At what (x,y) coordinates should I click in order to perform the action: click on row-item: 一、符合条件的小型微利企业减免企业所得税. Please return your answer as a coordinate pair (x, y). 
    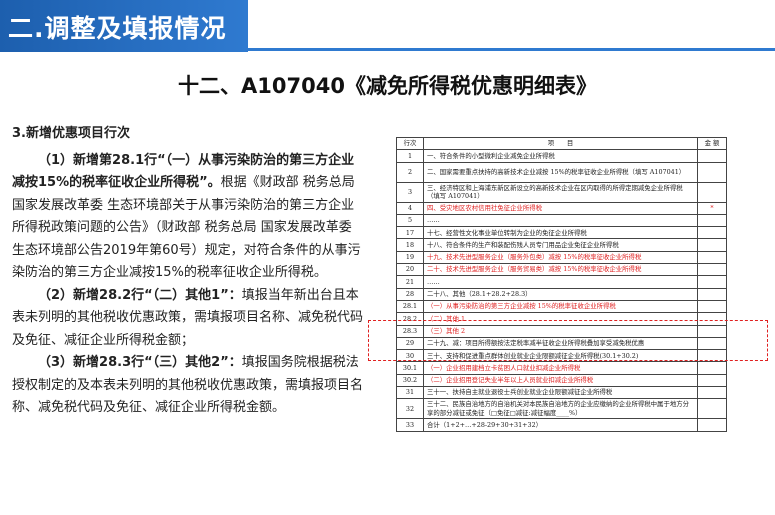
    Looking at the image, I should click on (560, 156).